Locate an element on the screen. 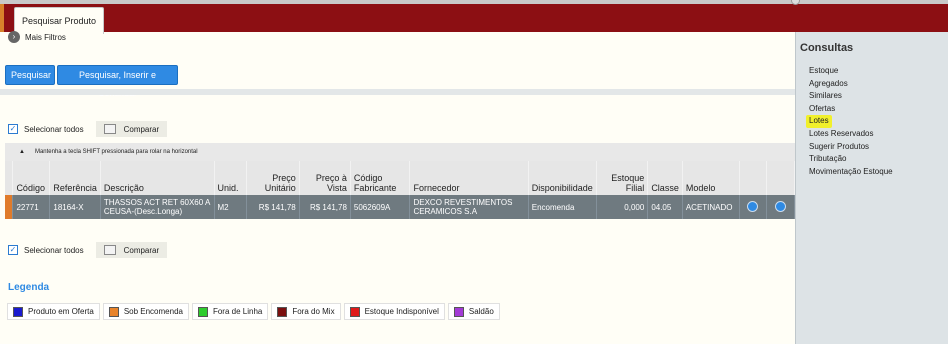  legend-label: Sob Encomenda is located at coordinates (153, 311).